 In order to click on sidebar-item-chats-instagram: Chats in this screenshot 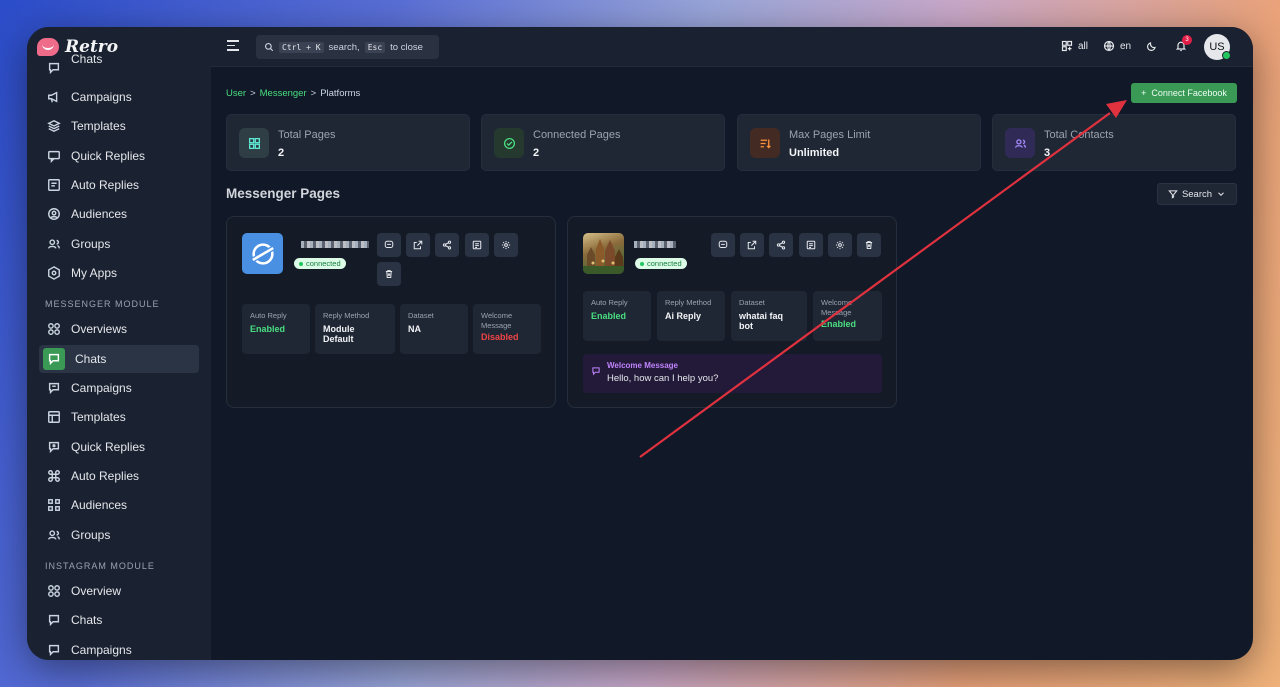, I will do `click(119, 620)`.